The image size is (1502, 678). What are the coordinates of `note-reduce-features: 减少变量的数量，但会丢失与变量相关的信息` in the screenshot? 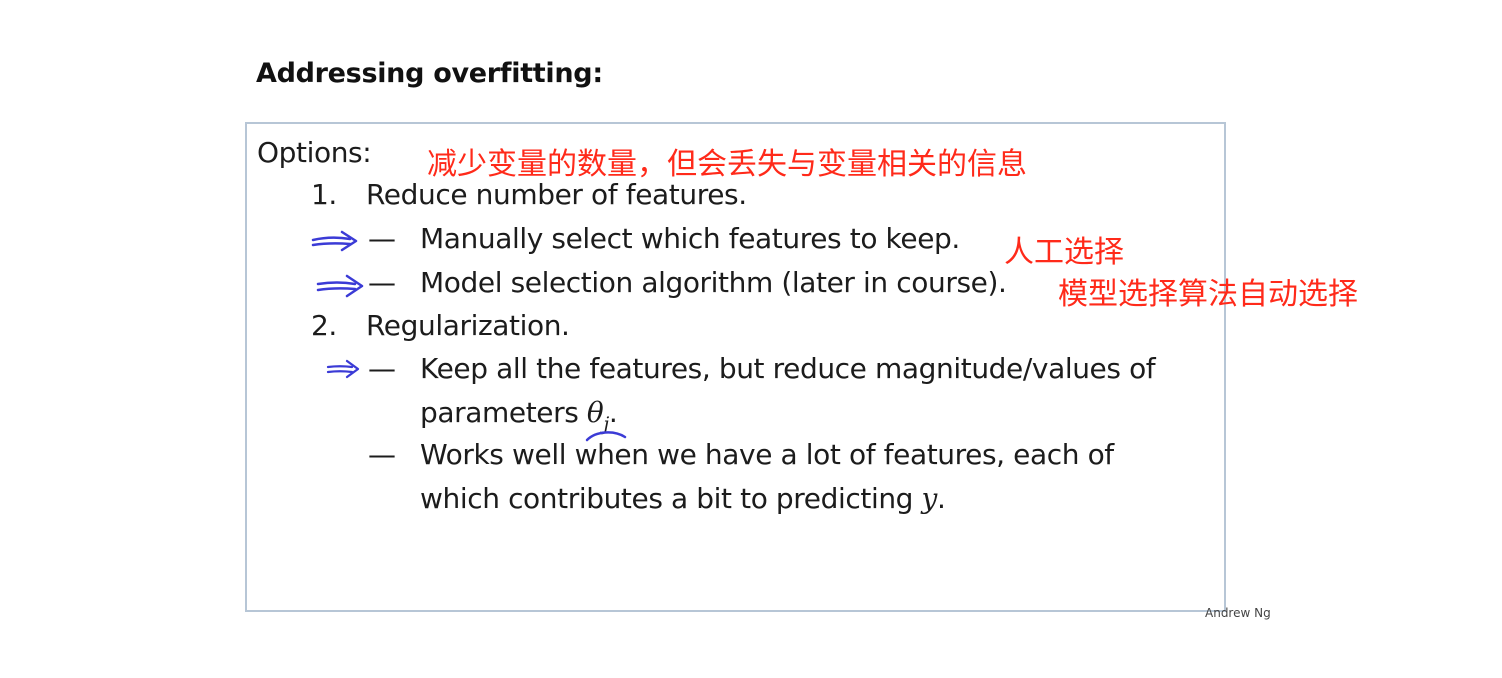 It's located at (727, 164).